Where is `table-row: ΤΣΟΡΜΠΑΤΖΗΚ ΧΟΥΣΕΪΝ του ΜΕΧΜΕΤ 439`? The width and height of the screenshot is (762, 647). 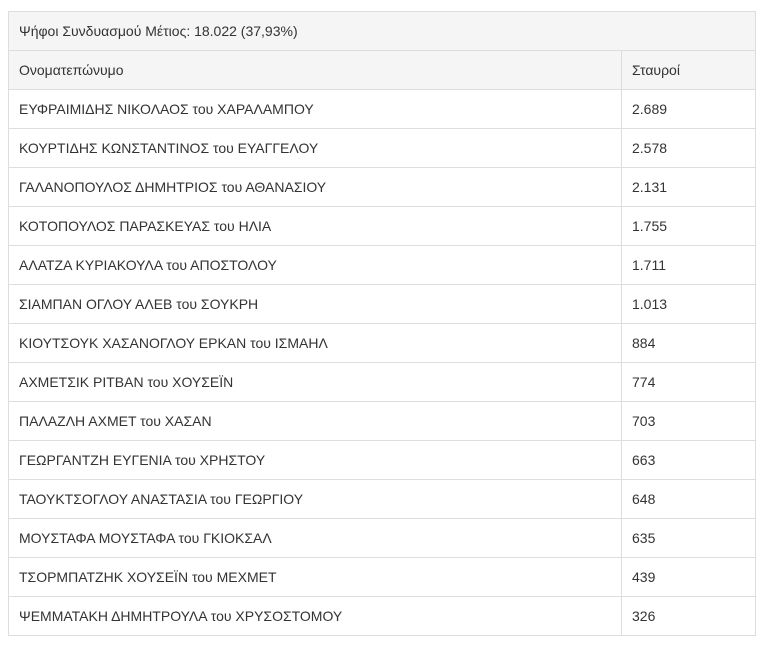
table-row: ΤΣΟΡΜΠΑΤΖΗΚ ΧΟΥΣΕΪΝ του ΜΕΧΜΕΤ 439 is located at coordinates (382, 577).